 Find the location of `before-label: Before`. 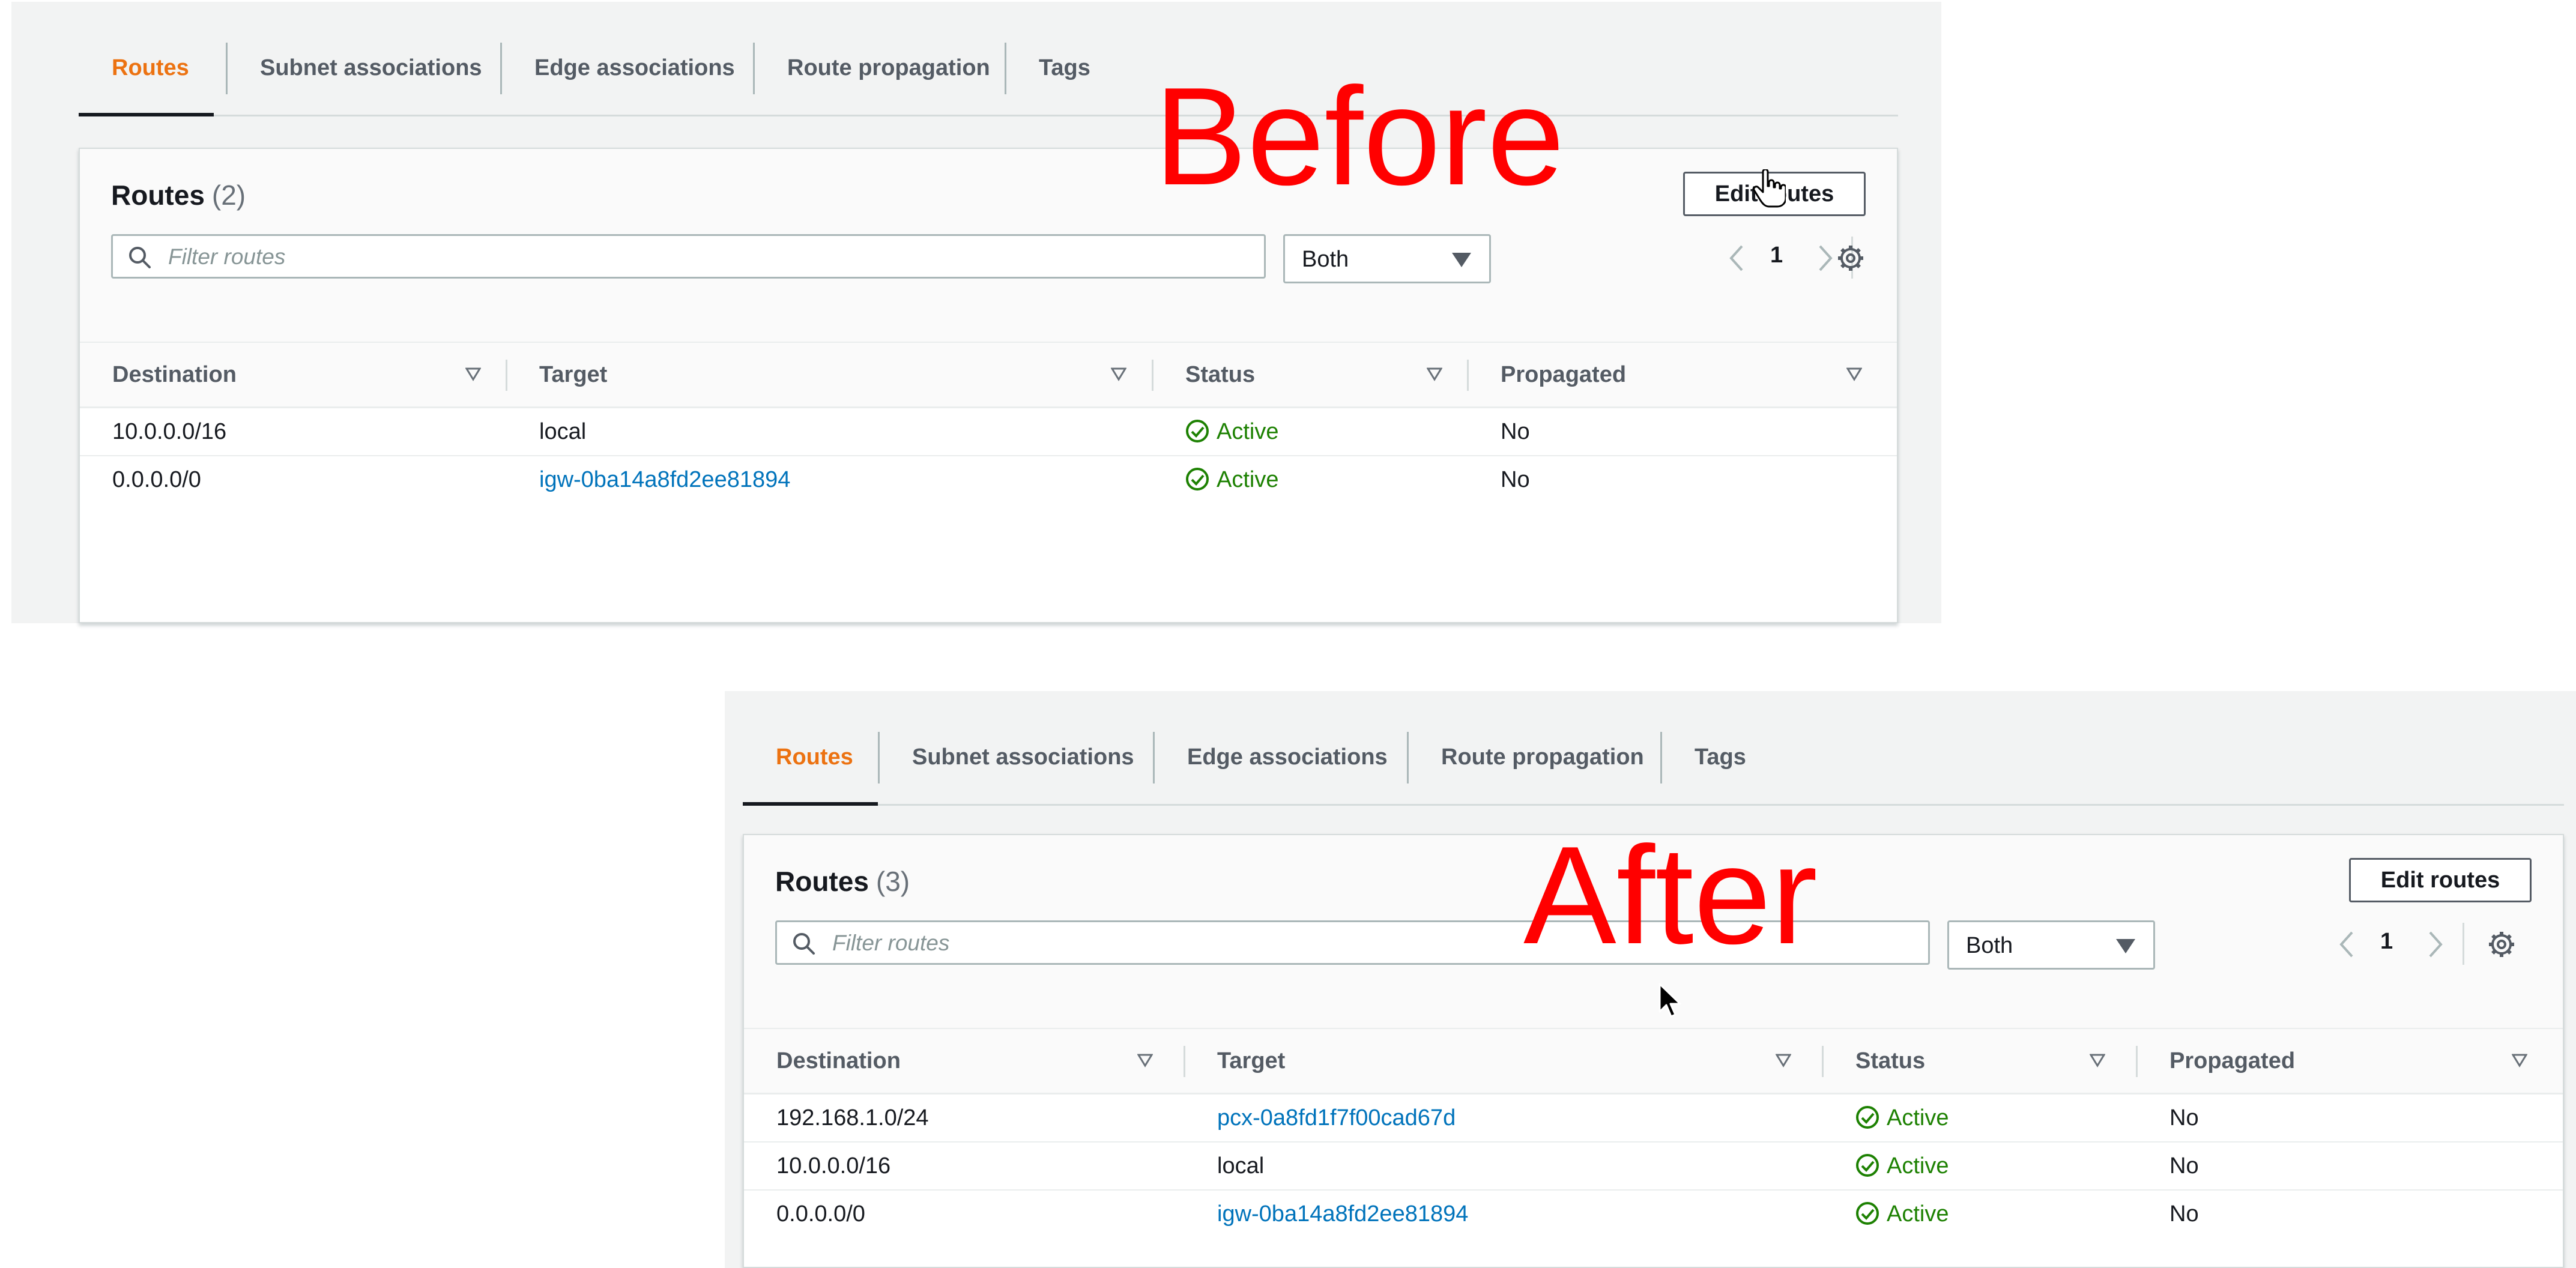

before-label: Before is located at coordinates (1359, 136).